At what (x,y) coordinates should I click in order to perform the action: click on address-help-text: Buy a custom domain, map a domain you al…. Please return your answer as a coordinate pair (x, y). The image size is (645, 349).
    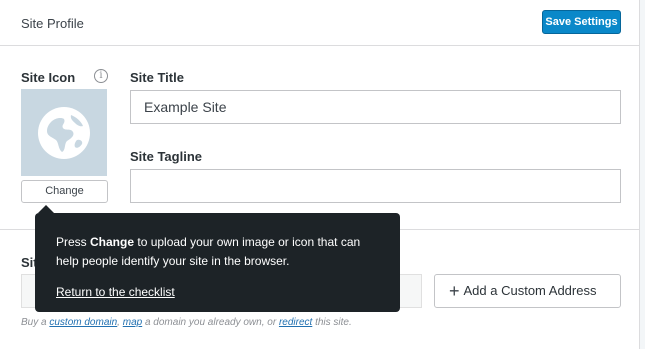
    Looking at the image, I should click on (186, 322).